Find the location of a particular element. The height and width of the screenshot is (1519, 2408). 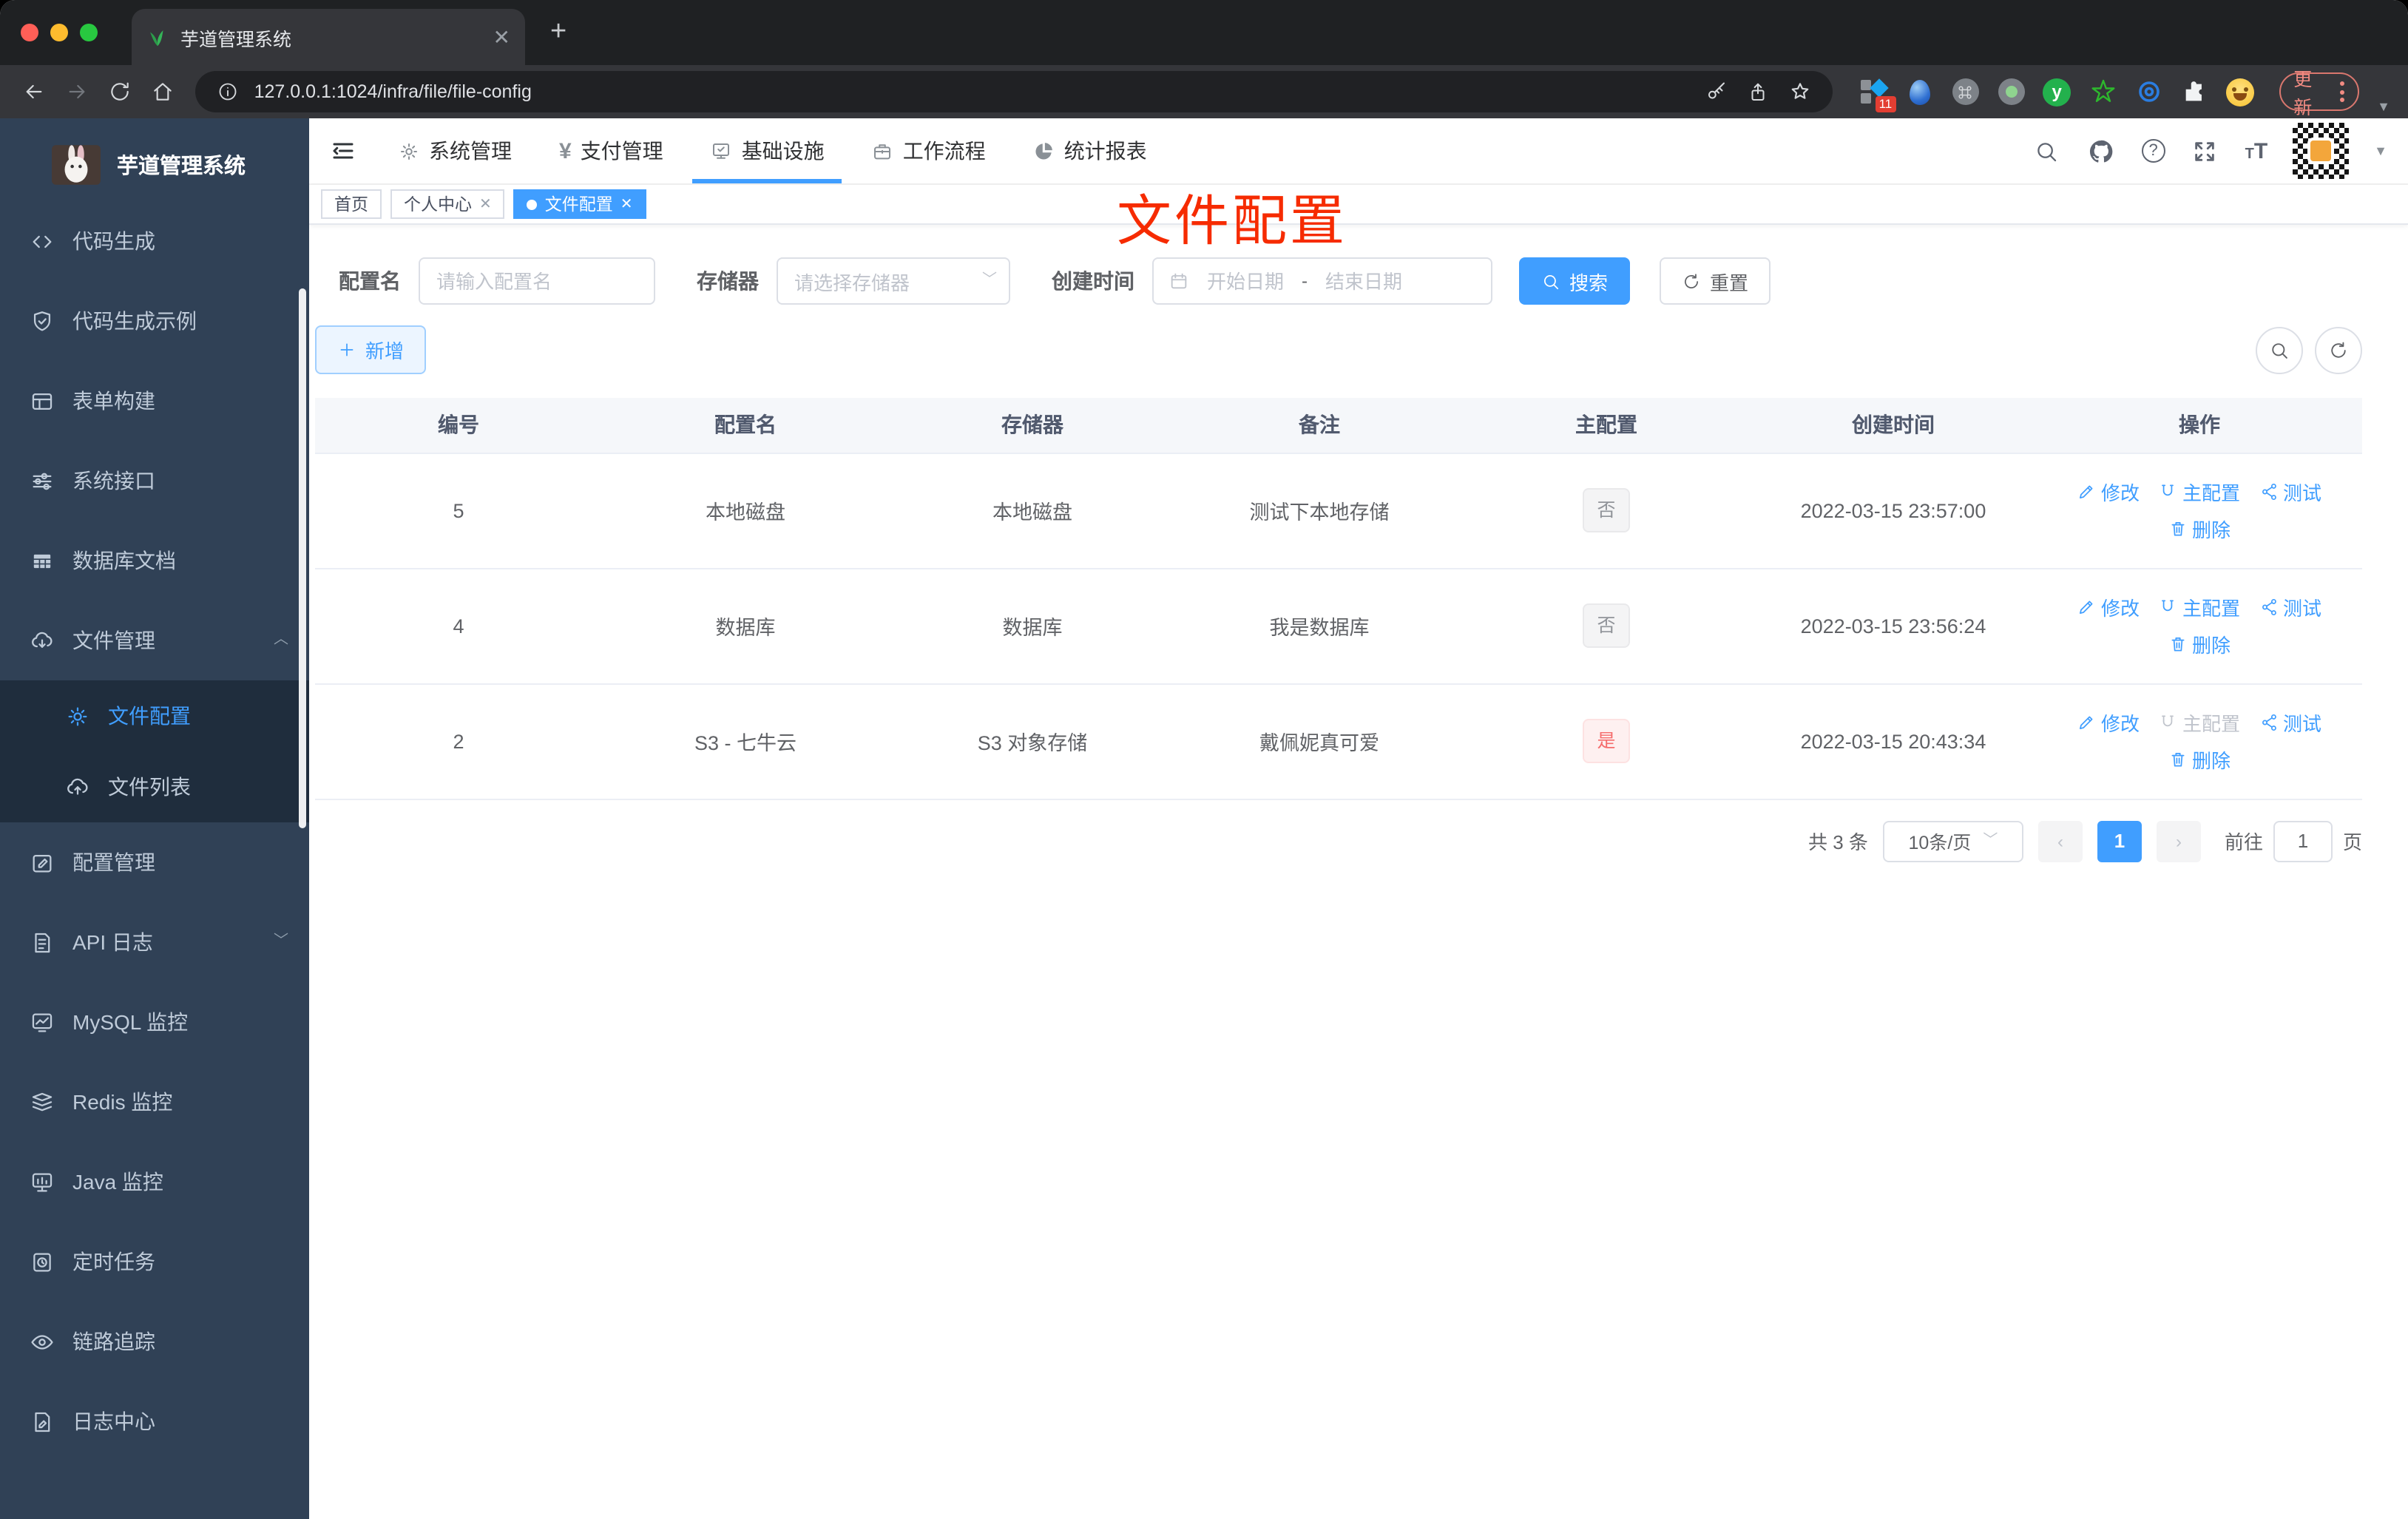

sidebar-item-log-center: 日志中心 is located at coordinates (154, 1421).